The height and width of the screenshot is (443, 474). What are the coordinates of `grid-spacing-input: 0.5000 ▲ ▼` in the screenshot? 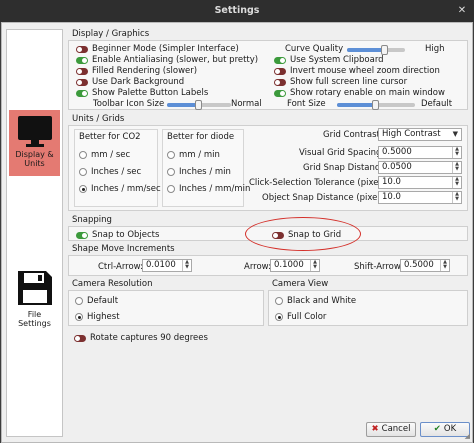 It's located at (420, 152).